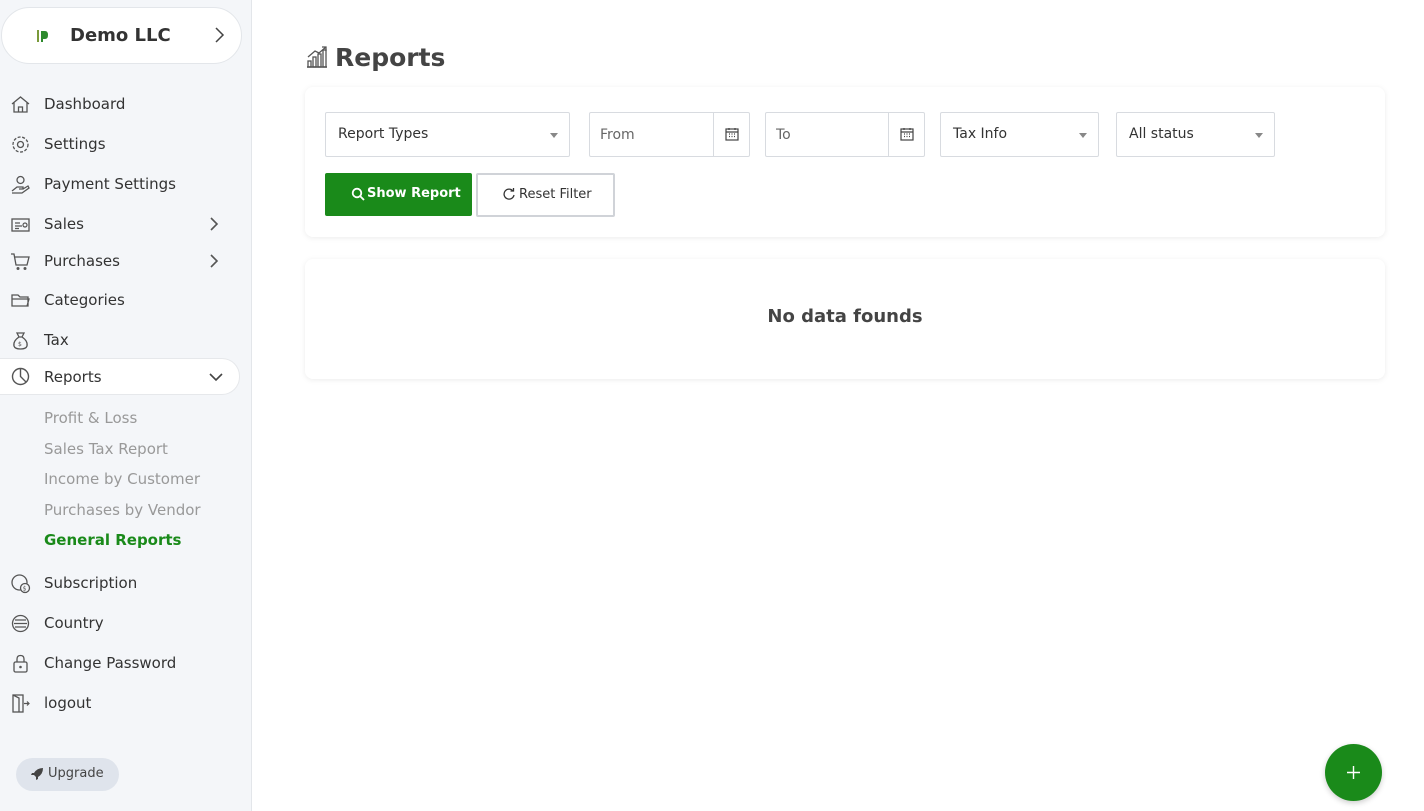  What do you see at coordinates (980, 134) in the screenshot?
I see `tax-info-value: Tax Info` at bounding box center [980, 134].